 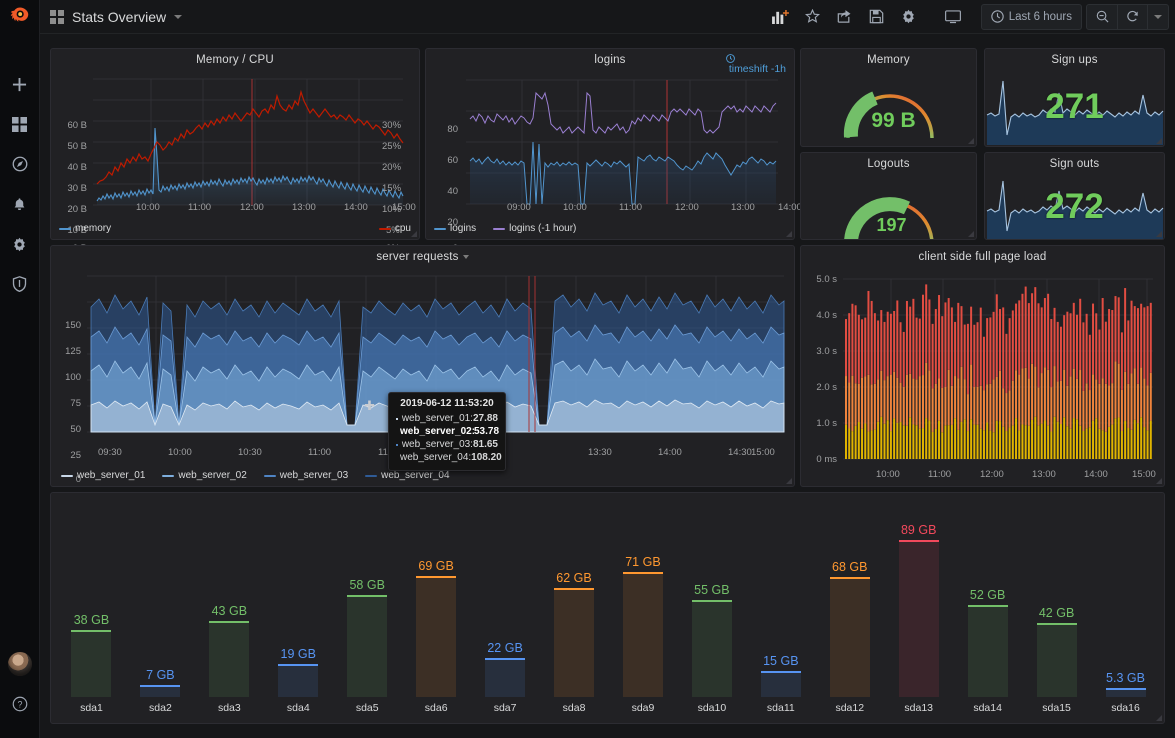 I want to click on legend-item: web_server_01, so click(x=103, y=475).